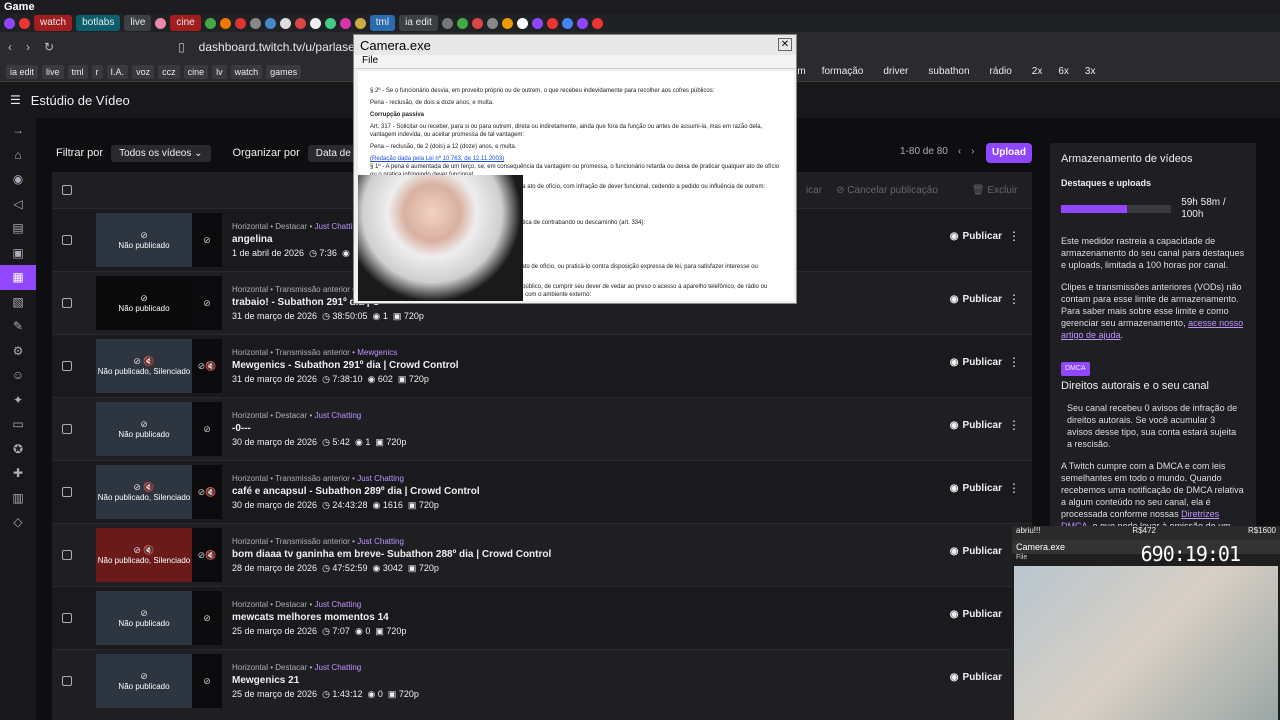  What do you see at coordinates (319, 617) in the screenshot?
I see `video-title: mewcats melhores momentos 14` at bounding box center [319, 617].